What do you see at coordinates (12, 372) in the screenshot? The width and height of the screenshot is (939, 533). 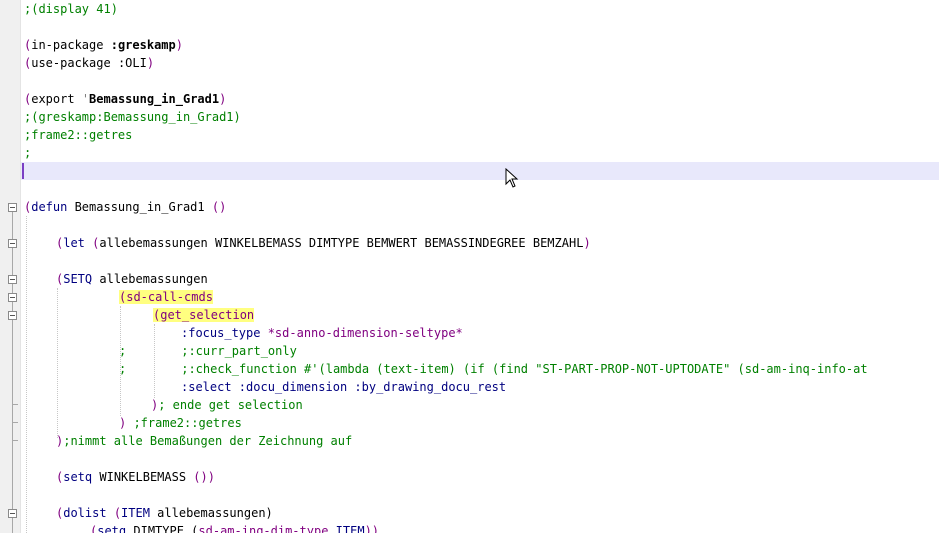 I see `fold-rule` at bounding box center [12, 372].